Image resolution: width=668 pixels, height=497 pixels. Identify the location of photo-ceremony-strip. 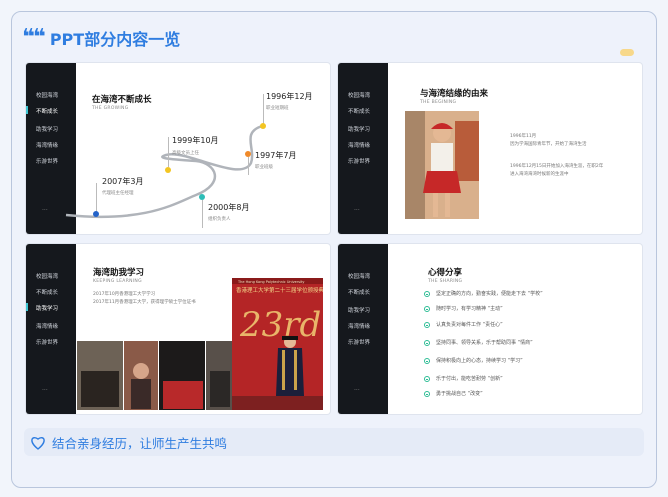
(155, 375).